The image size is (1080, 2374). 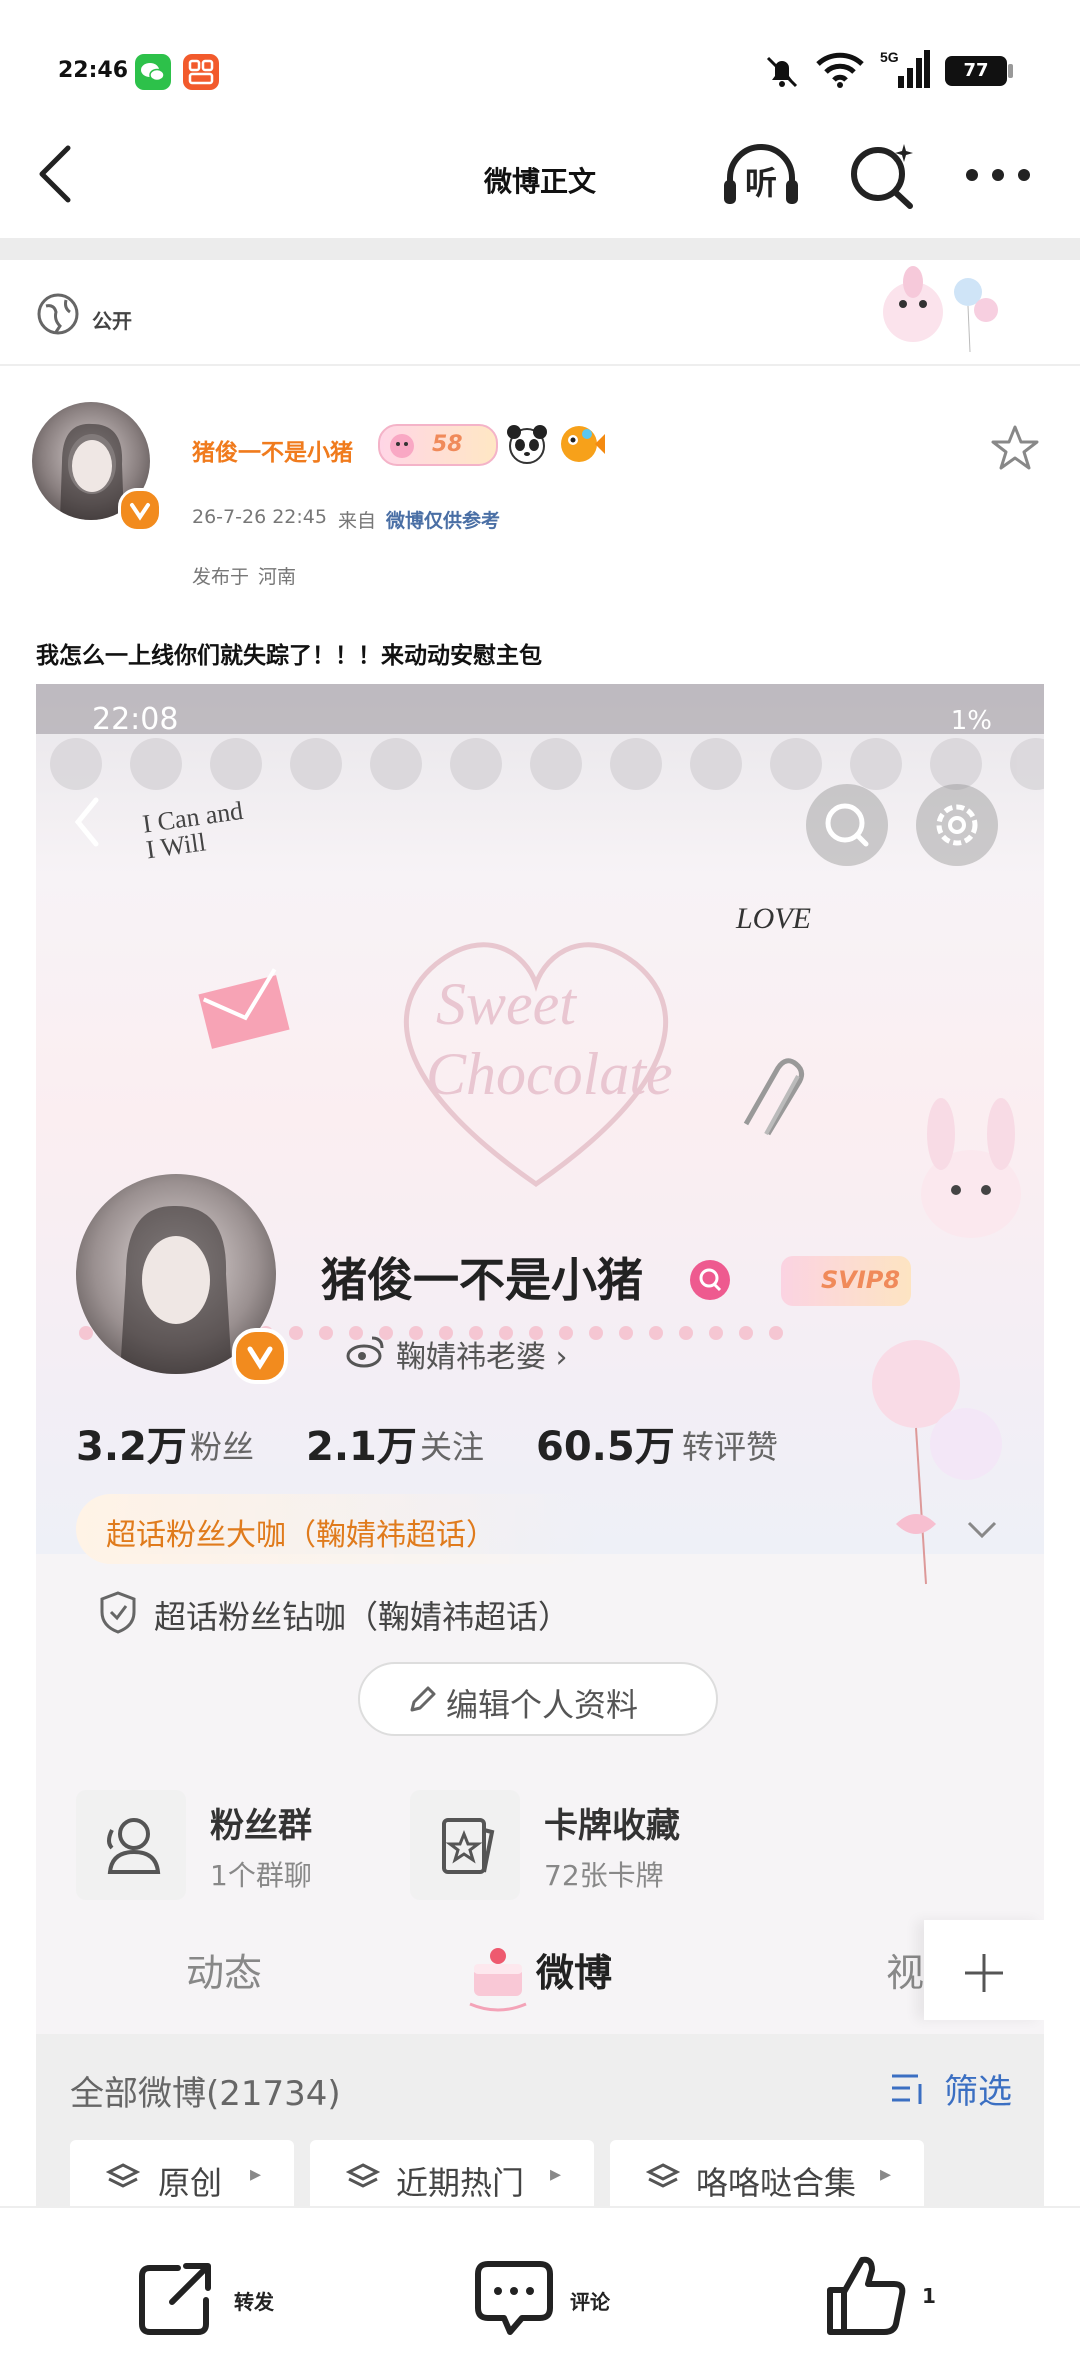 I want to click on decor-paperclip, so click(x=776, y=1099).